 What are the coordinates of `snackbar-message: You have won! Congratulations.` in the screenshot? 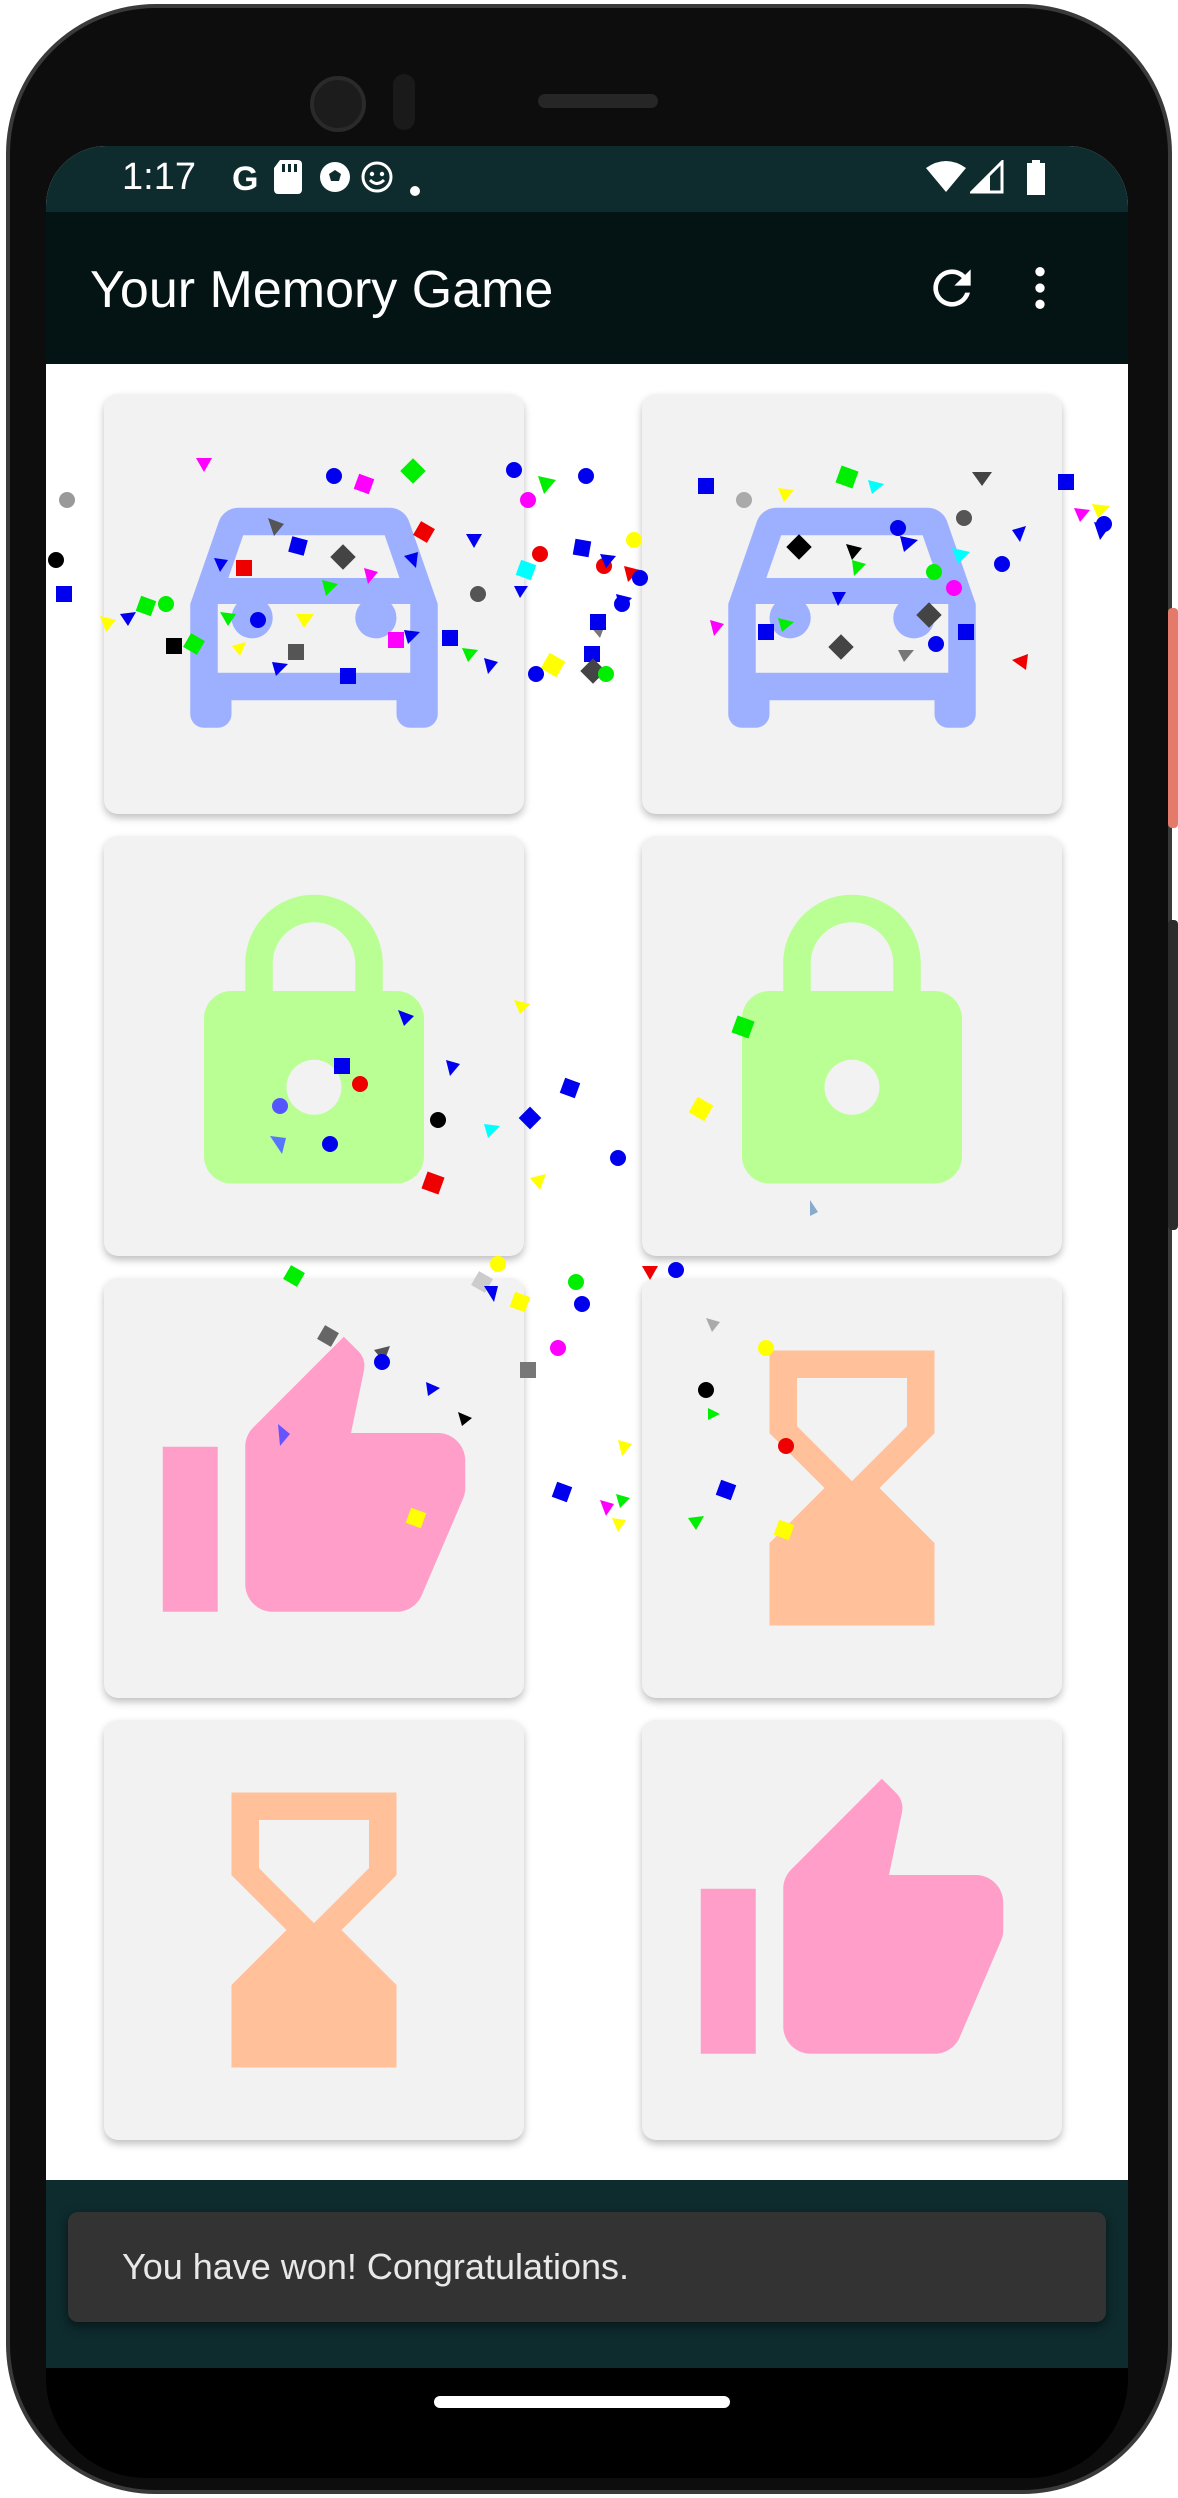 It's located at (376, 2266).